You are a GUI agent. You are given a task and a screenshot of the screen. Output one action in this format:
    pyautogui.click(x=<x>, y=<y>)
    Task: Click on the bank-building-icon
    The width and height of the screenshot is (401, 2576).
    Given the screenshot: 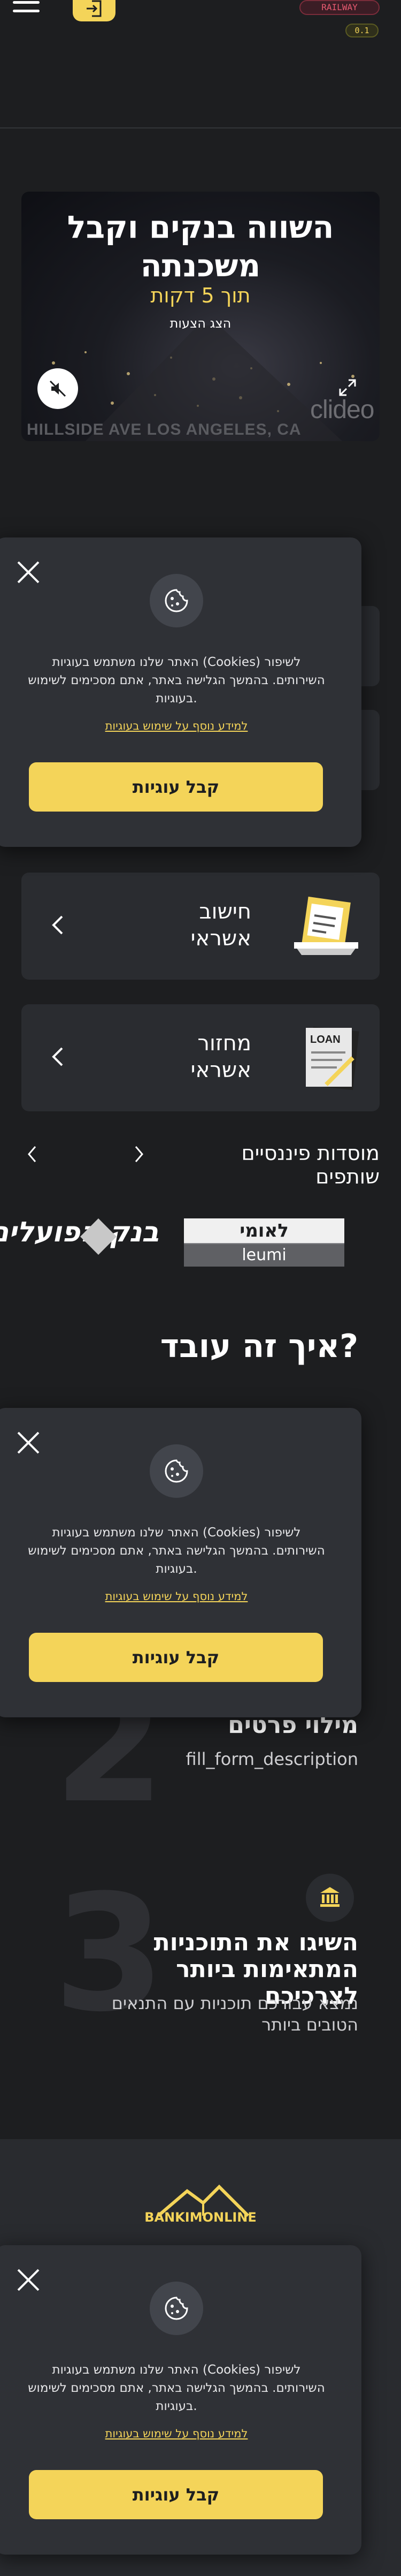 What is the action you would take?
    pyautogui.click(x=330, y=1897)
    